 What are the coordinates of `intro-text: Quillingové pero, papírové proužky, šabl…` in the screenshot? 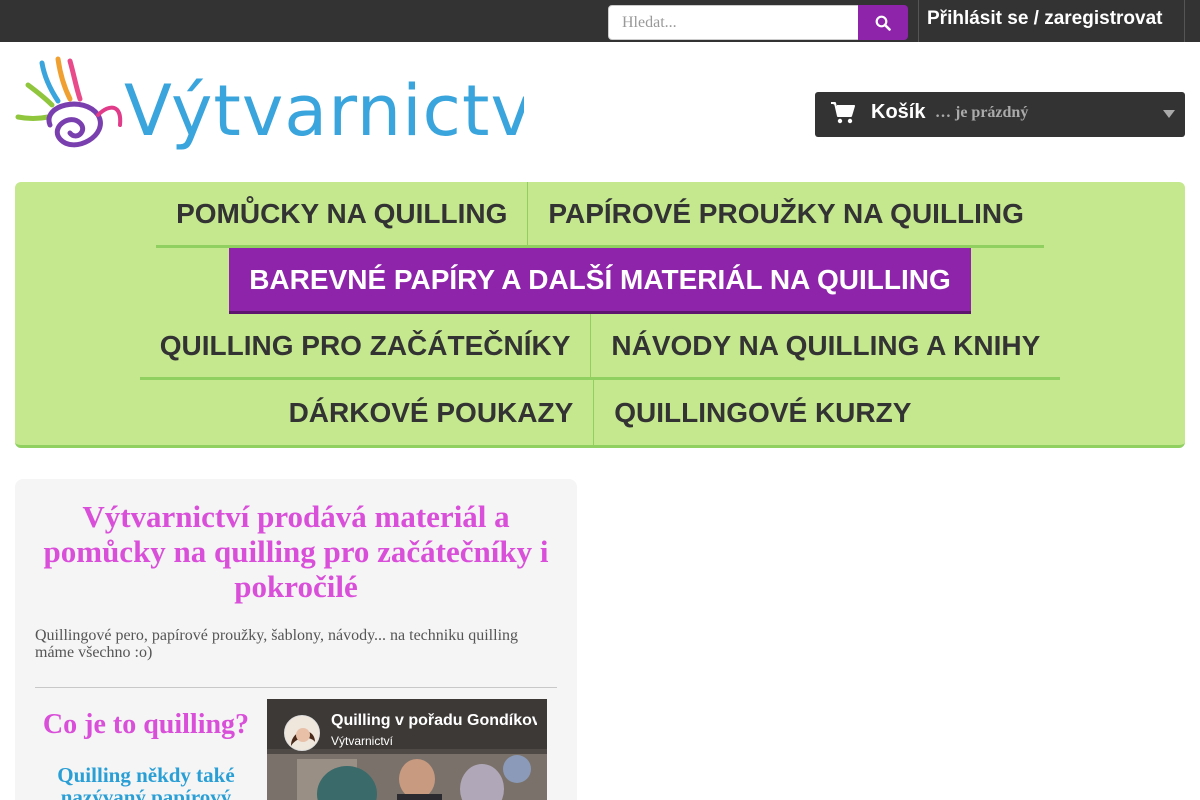 It's located at (277, 644).